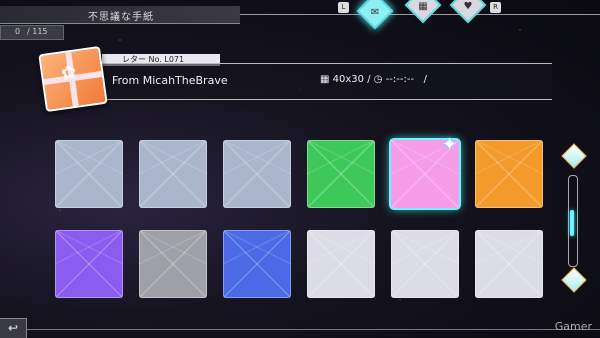 The height and width of the screenshot is (338, 600). I want to click on page-title: 不思議な手紙, so click(121, 17).